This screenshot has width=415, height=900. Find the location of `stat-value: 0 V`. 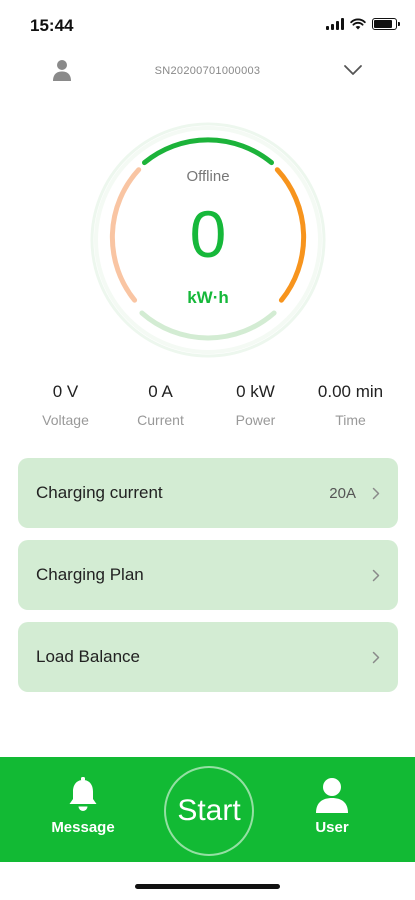

stat-value: 0 V is located at coordinates (65, 391).